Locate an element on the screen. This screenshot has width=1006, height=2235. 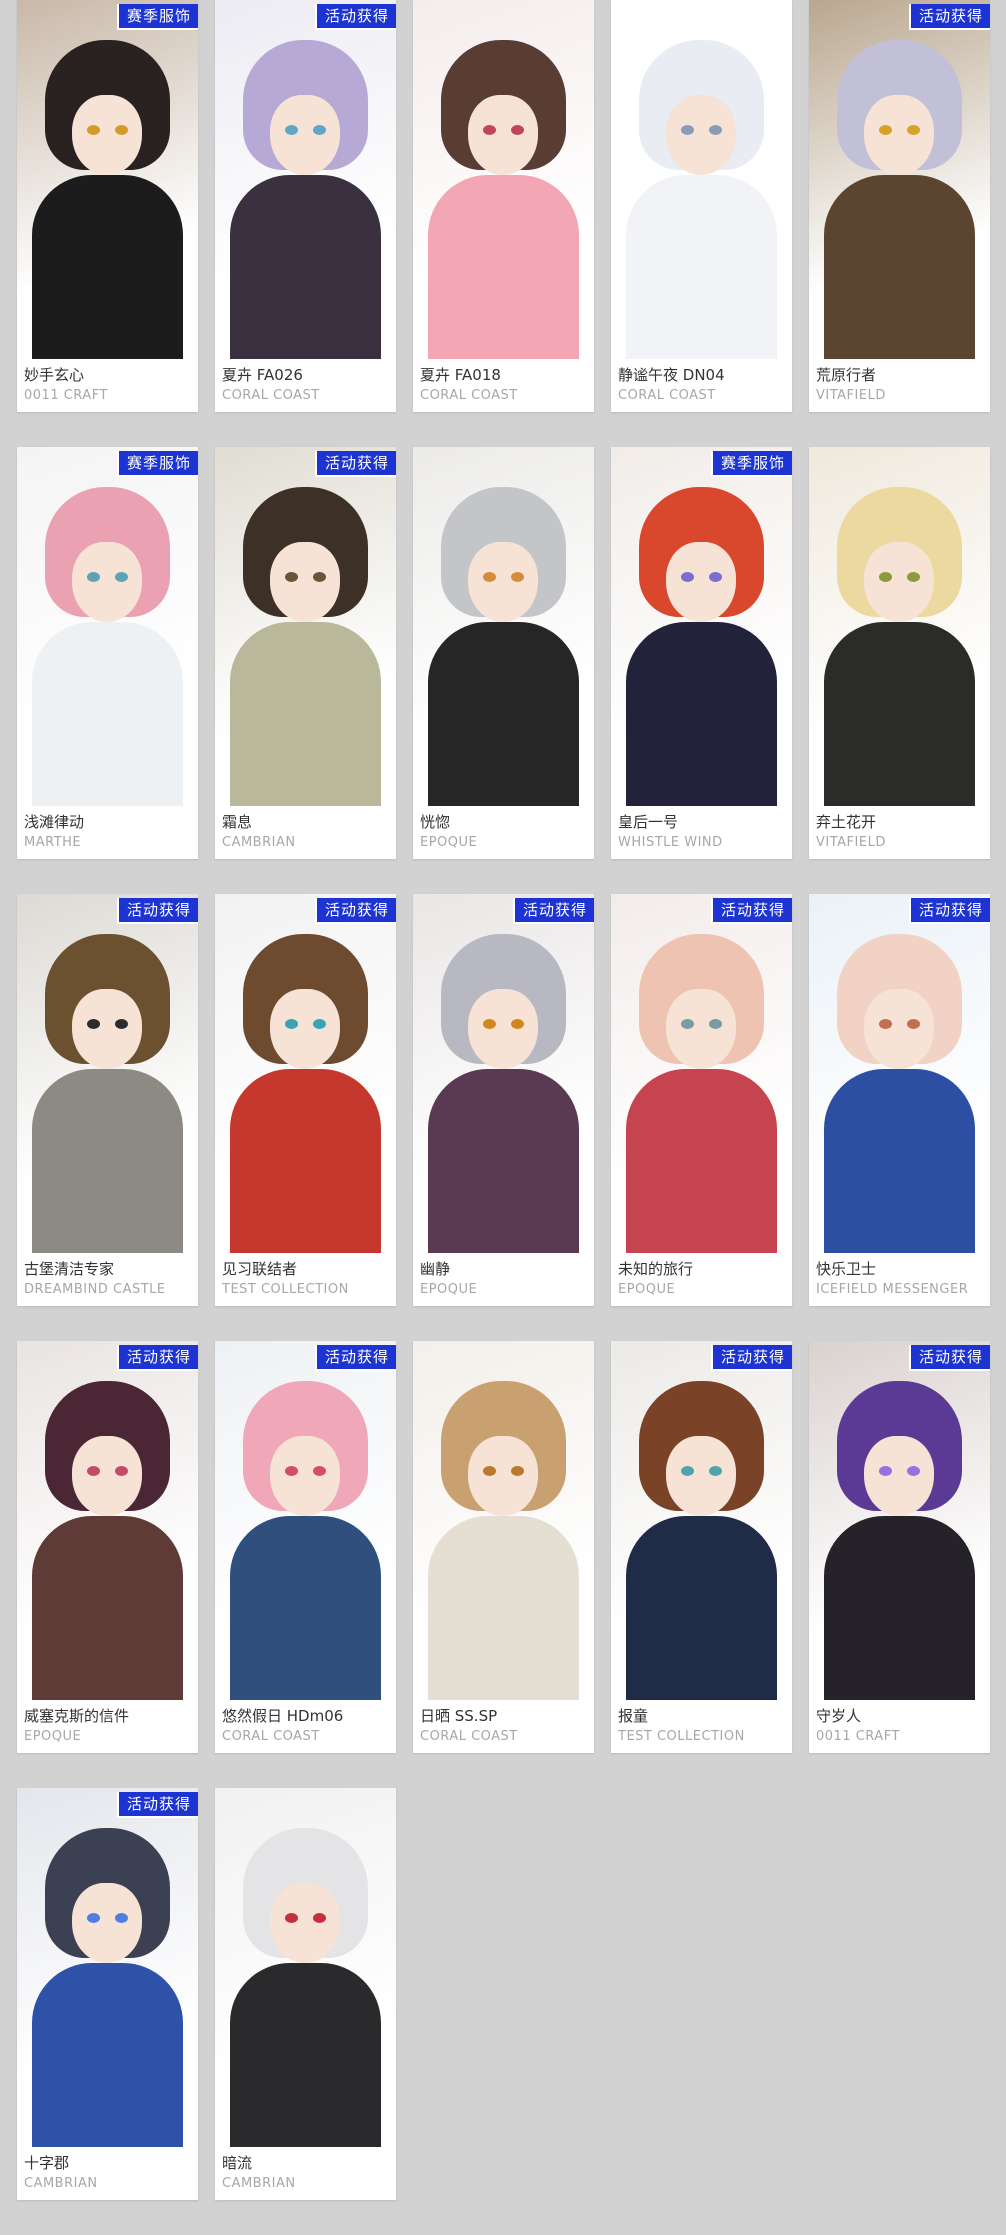
skin-card: 赛季服饰 妙手玄心 0011 CRAFT is located at coordinates (107, 206).